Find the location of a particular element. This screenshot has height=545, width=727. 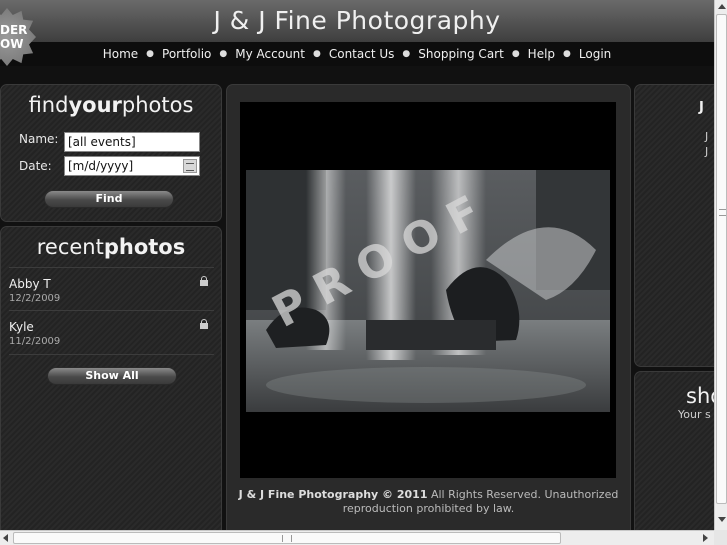

scroll-right-icon is located at coordinates (705, 538).